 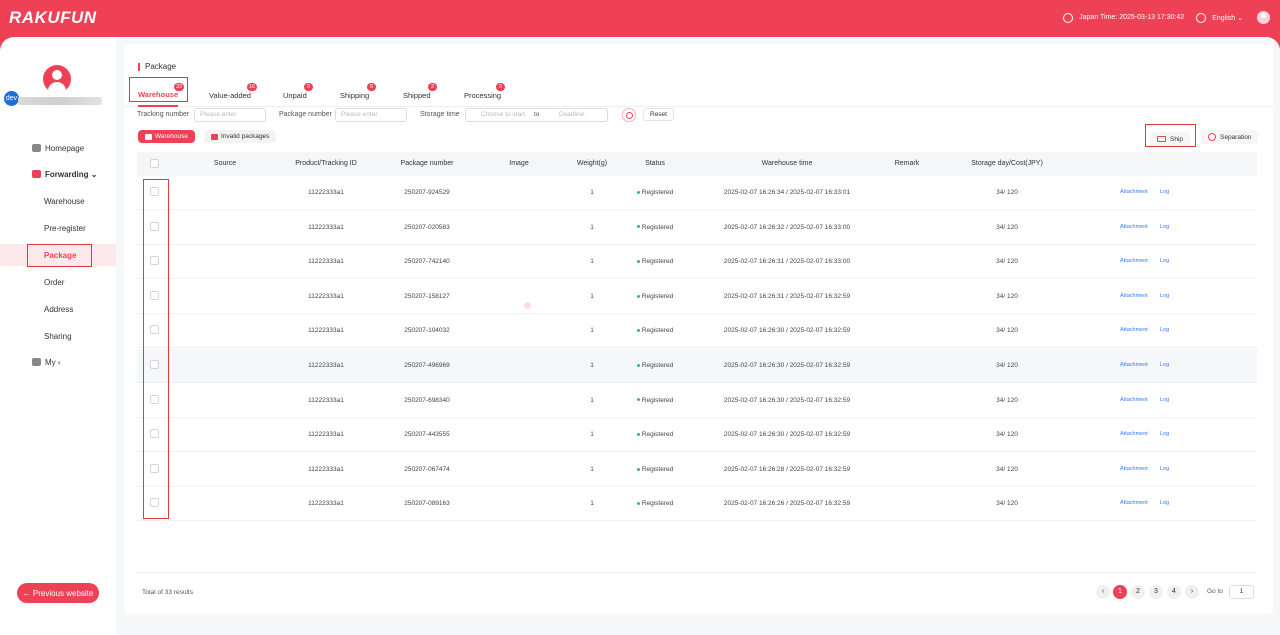 I want to click on tab-shipped: Shipped 2, so click(x=420, y=95).